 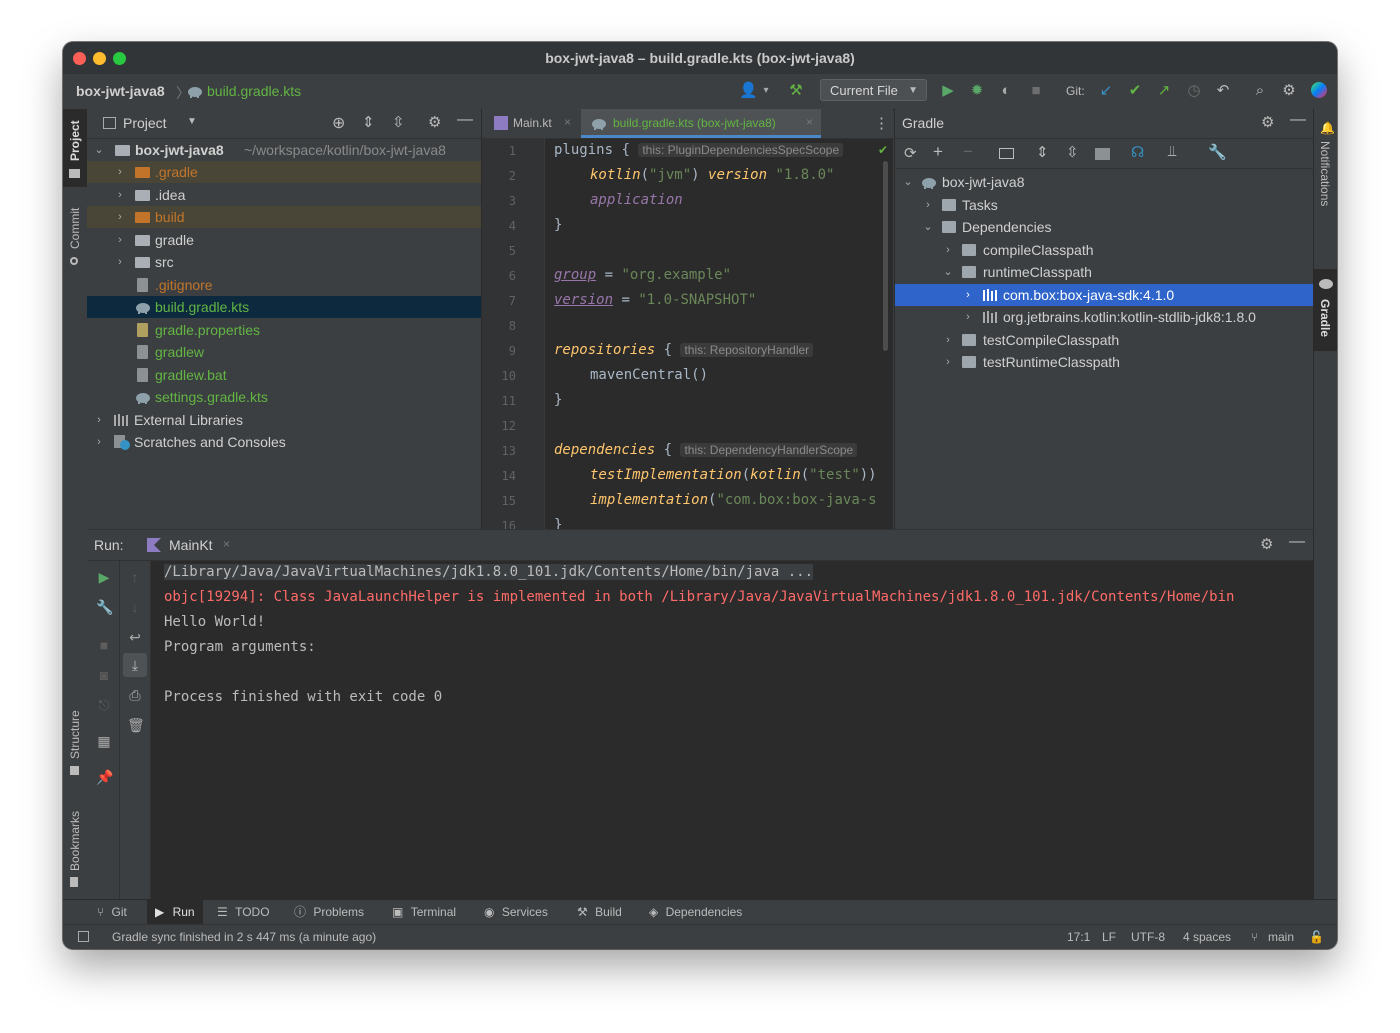 I want to click on tree-item: › External Libraries, so click(x=284, y=420).